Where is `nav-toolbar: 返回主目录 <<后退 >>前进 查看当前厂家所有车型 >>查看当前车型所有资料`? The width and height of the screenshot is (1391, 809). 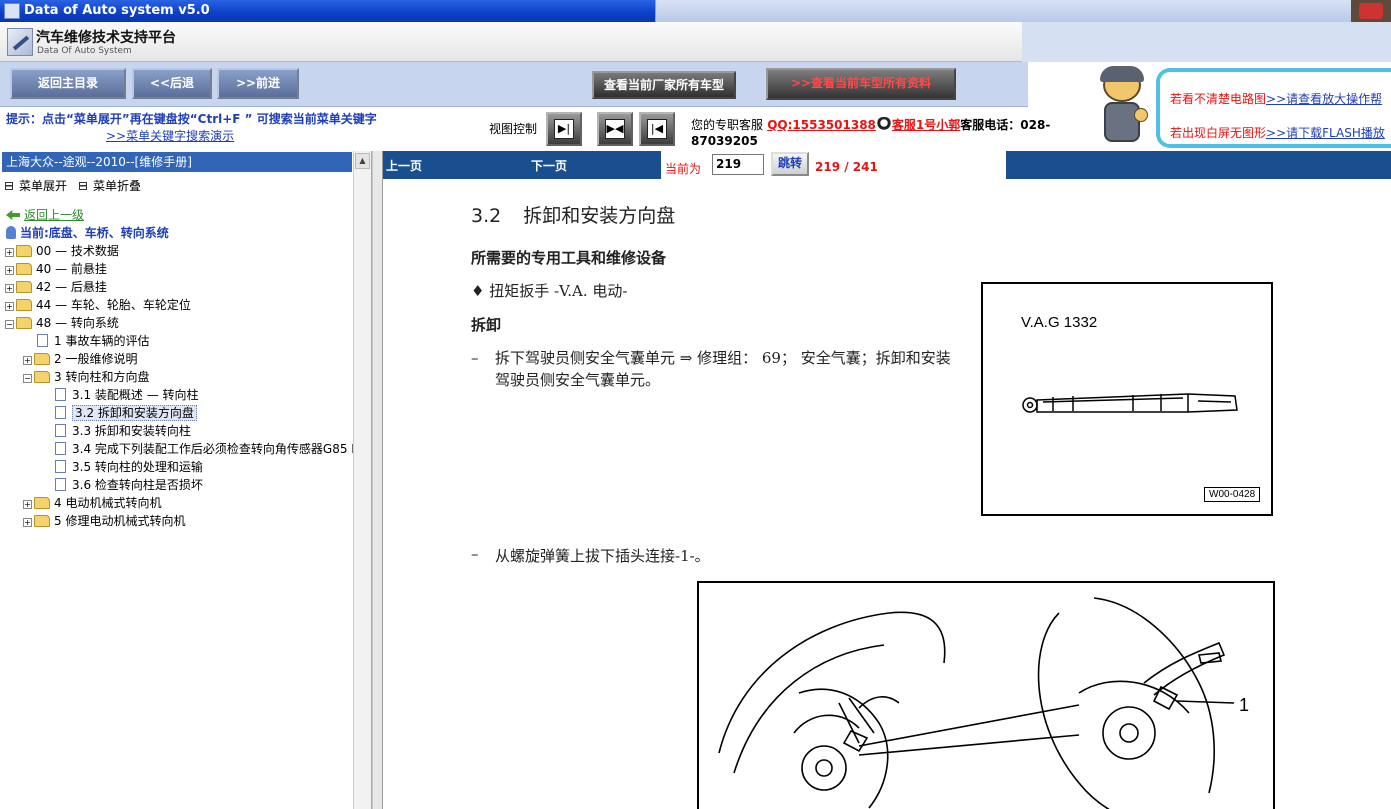 nav-toolbar: 返回主目录 <<后退 >>前进 查看当前厂家所有车型 >>查看当前车型所有资料 is located at coordinates (514, 84).